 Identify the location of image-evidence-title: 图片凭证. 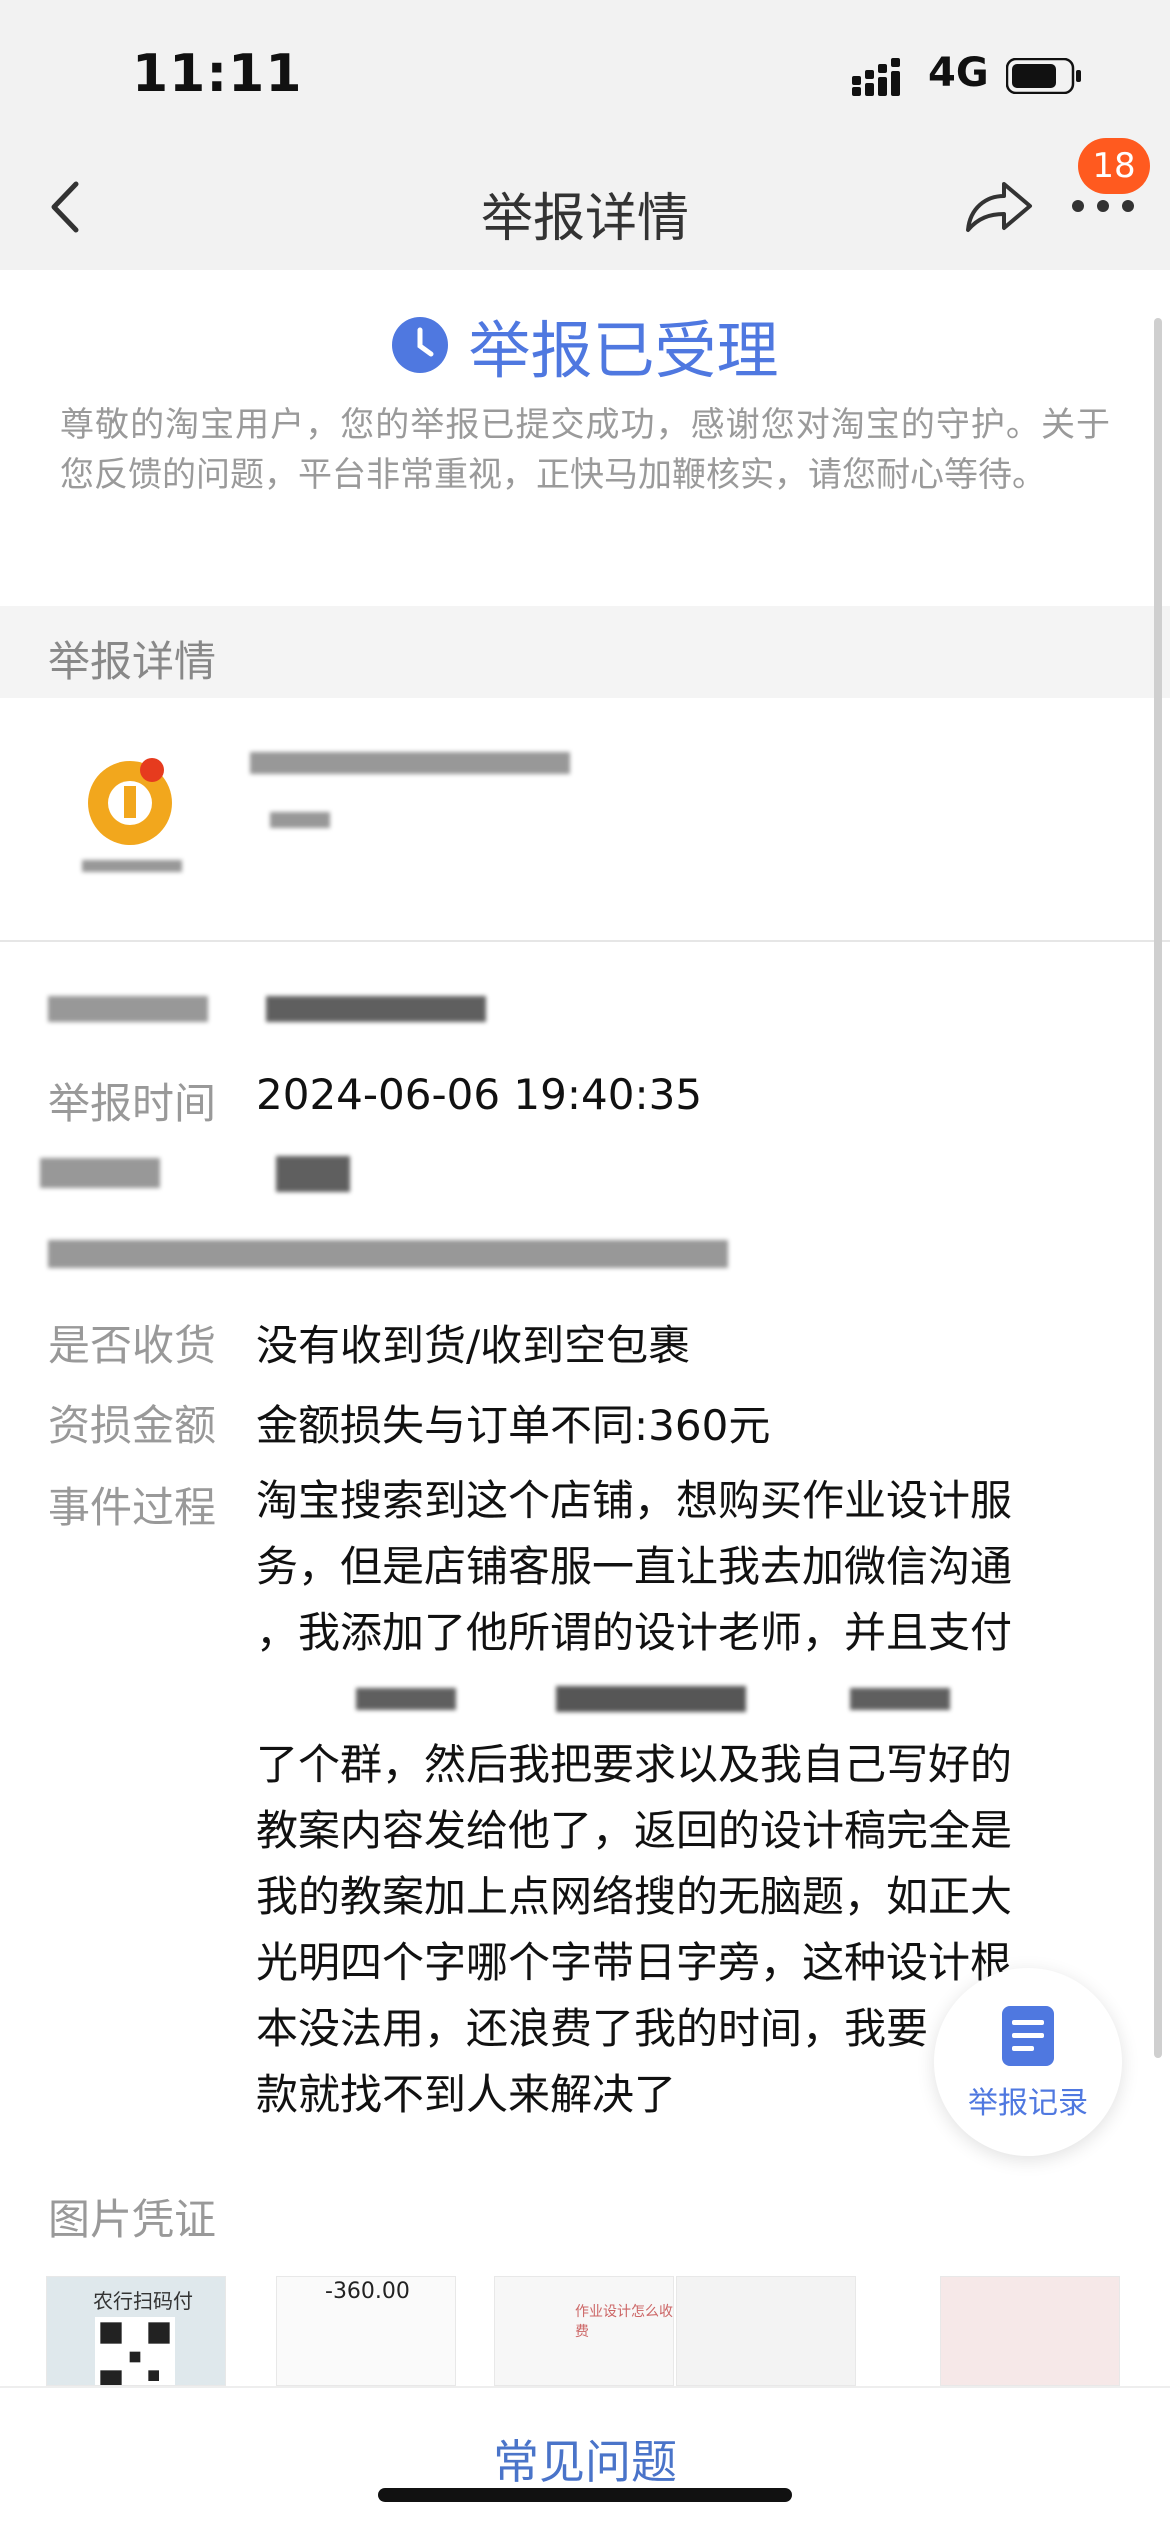
(132, 2219).